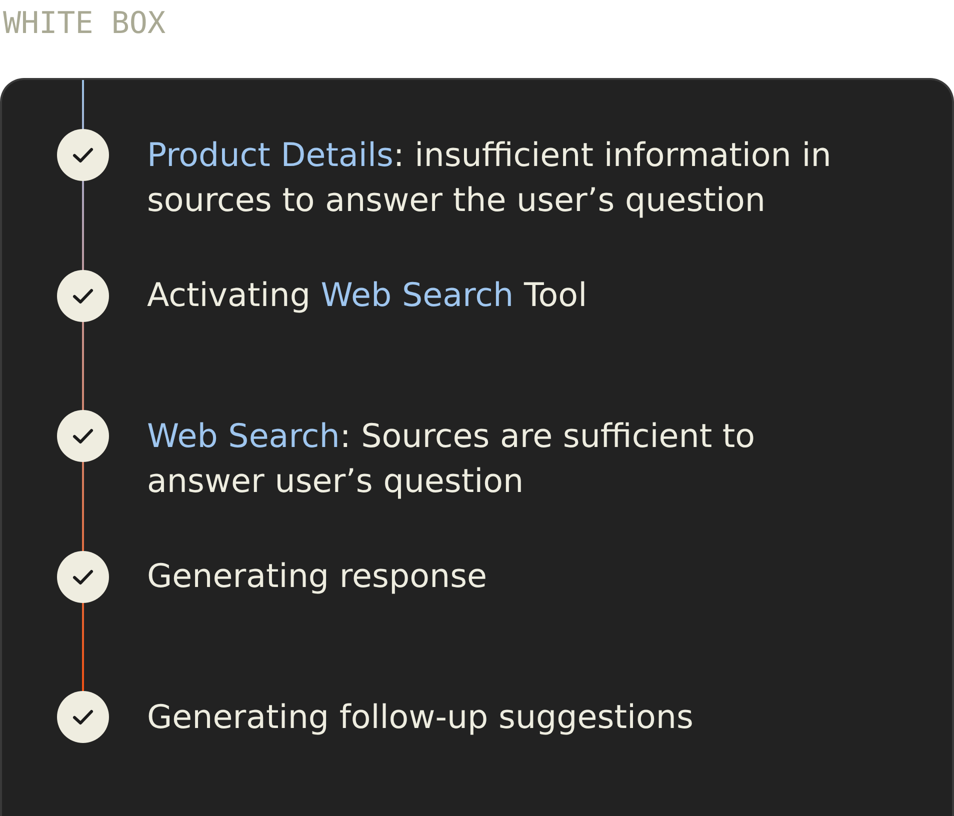 This screenshot has width=954, height=816. What do you see at coordinates (489, 177) in the screenshot?
I see `step-text: Product Details: insufficient information in sources to answer the user’s question` at bounding box center [489, 177].